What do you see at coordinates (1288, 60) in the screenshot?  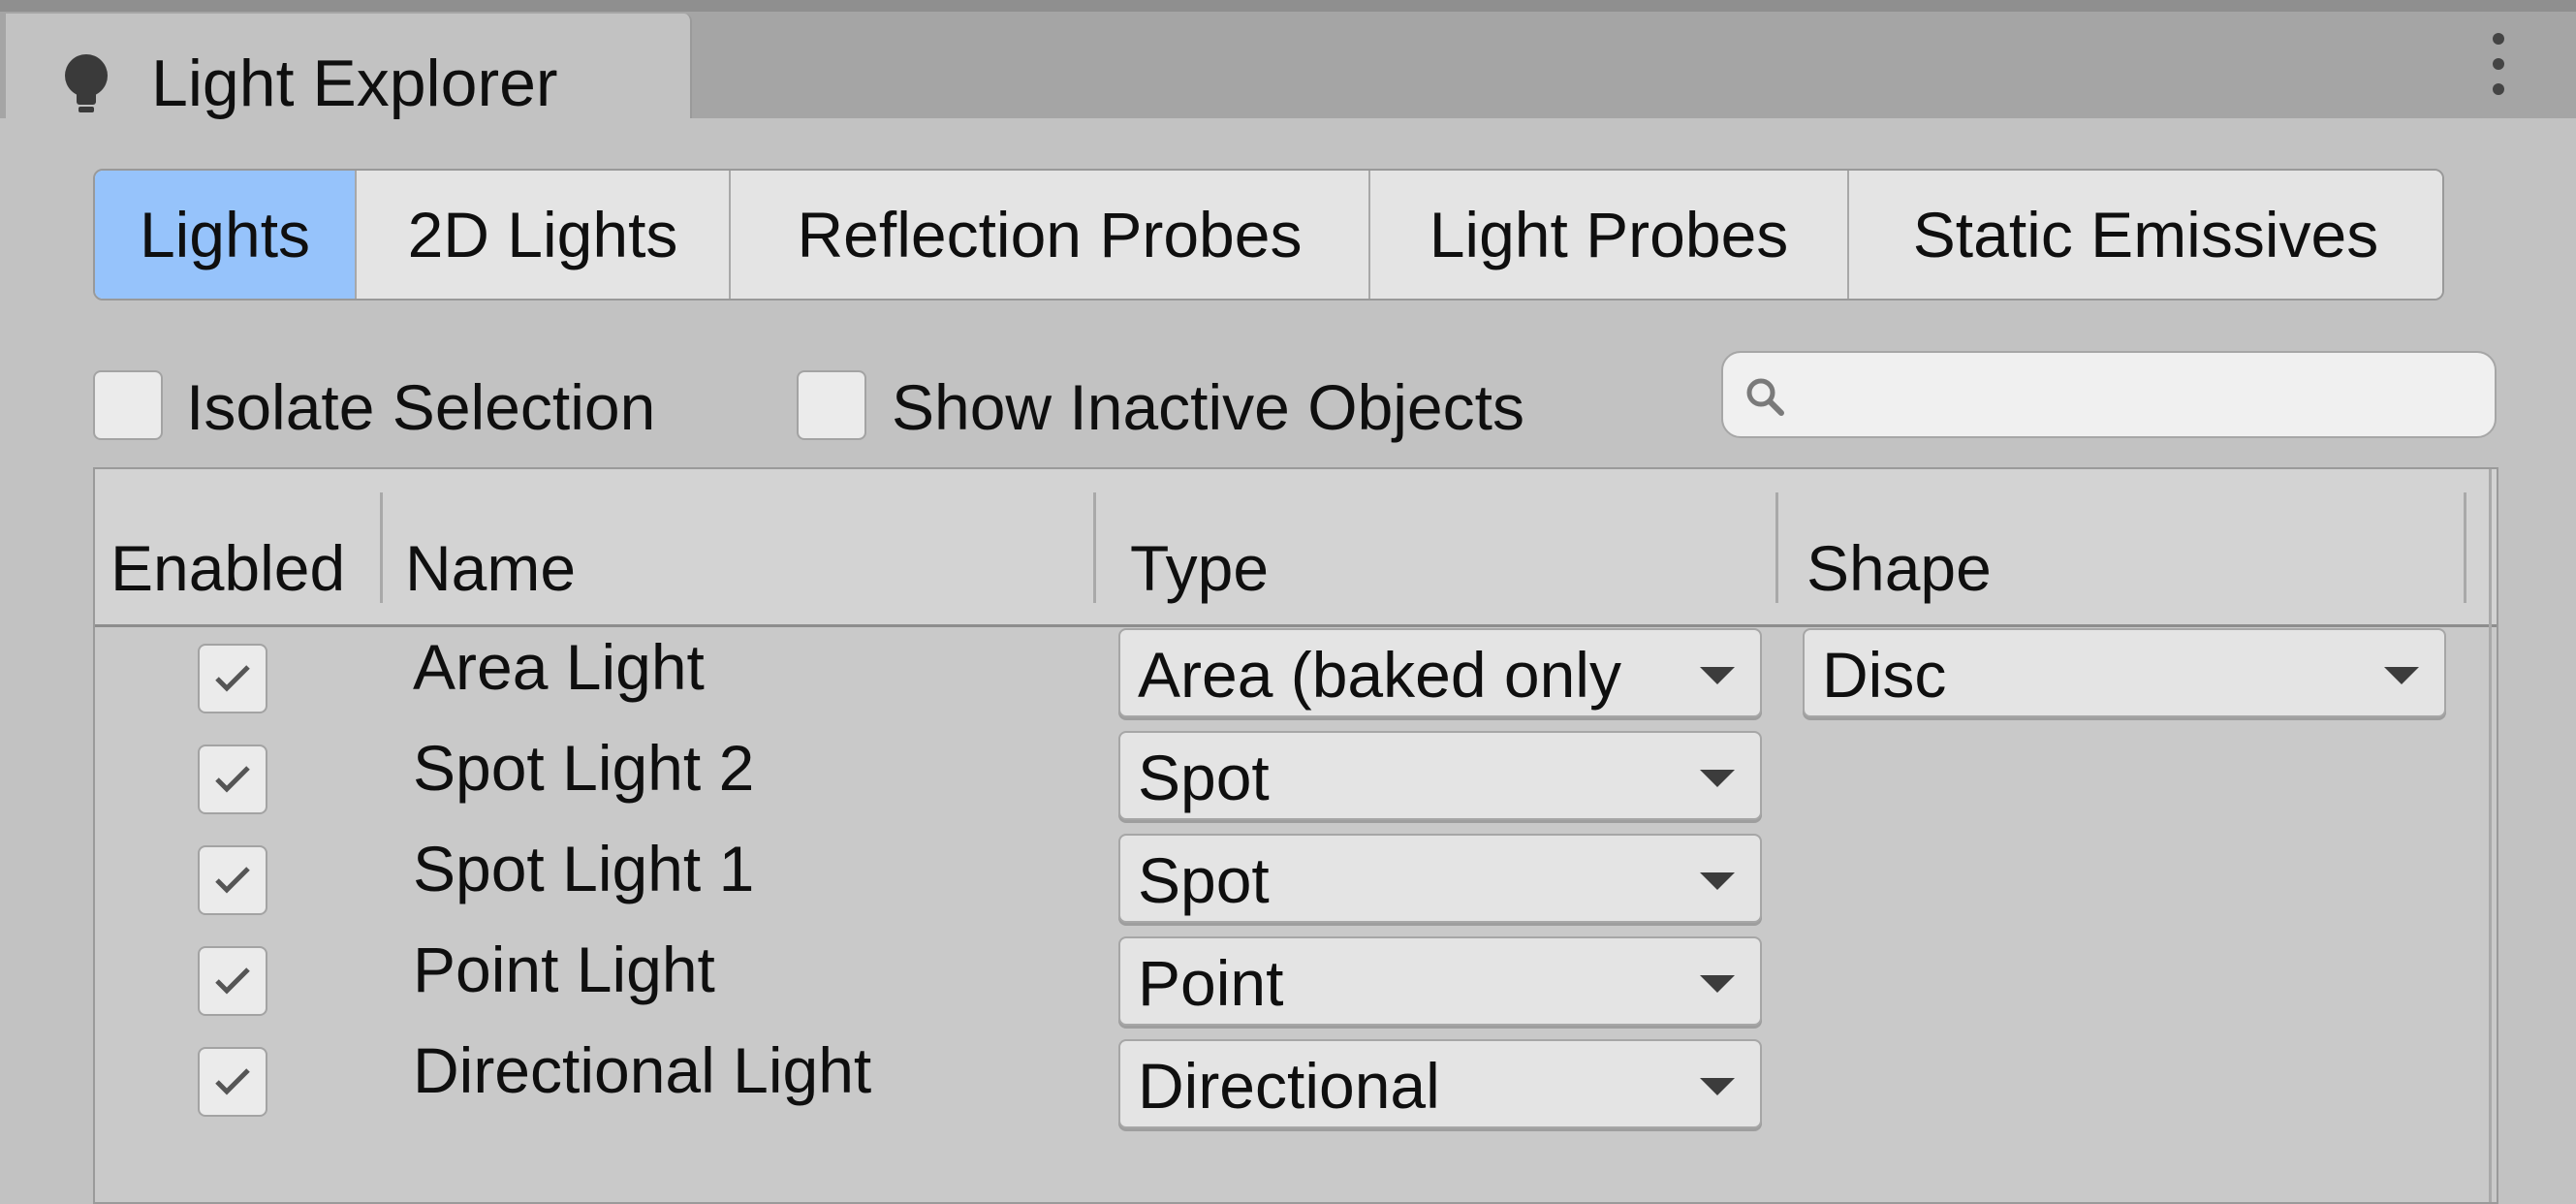 I see `window-titlebar: Light Explorer` at bounding box center [1288, 60].